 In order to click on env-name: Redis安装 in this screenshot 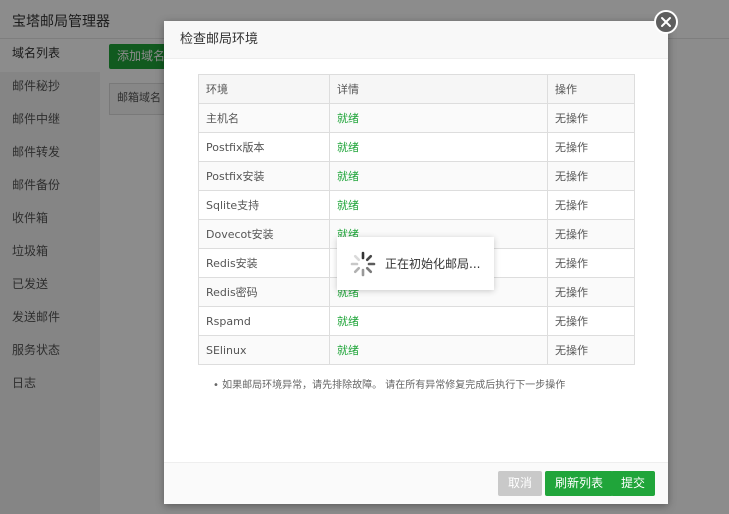, I will do `click(264, 263)`.